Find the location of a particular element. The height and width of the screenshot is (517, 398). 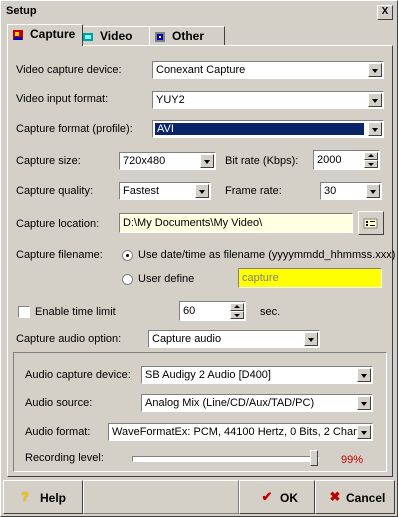

audio-device-select: SB Audigy 2 Audio [D400] is located at coordinates (257, 375).